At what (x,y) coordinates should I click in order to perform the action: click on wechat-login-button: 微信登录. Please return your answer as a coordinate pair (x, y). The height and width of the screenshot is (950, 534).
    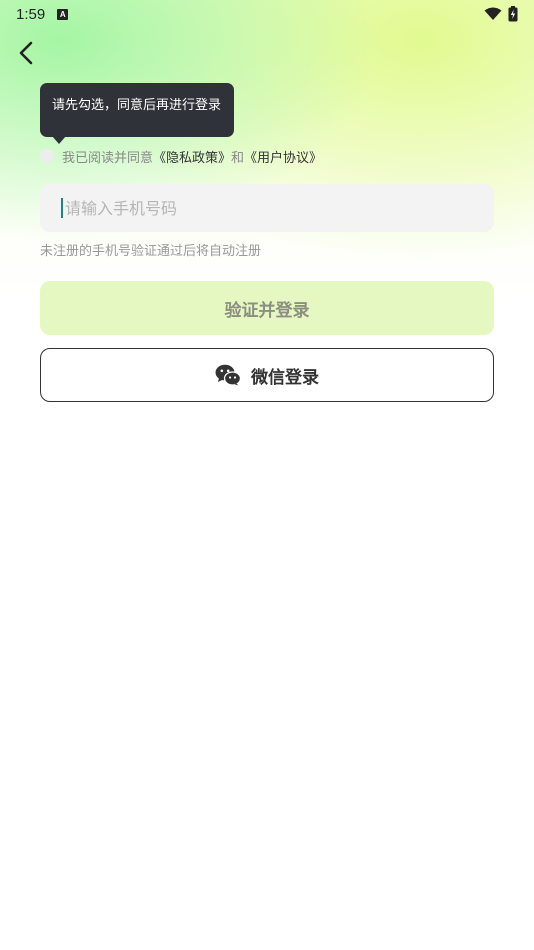
    Looking at the image, I should click on (267, 375).